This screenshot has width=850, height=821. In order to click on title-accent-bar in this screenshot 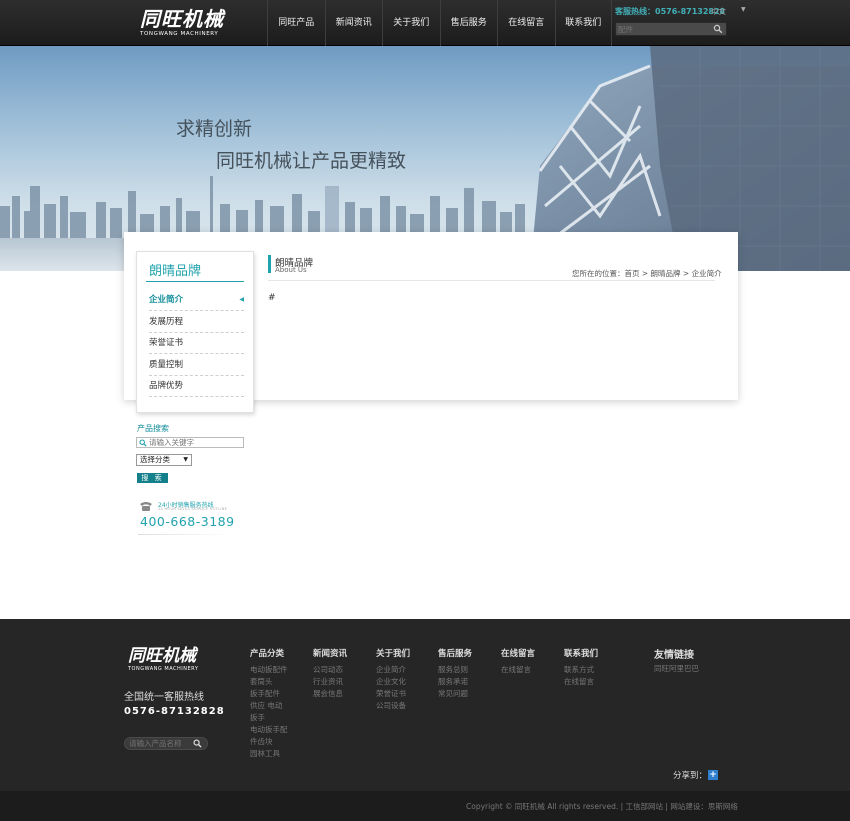, I will do `click(269, 264)`.